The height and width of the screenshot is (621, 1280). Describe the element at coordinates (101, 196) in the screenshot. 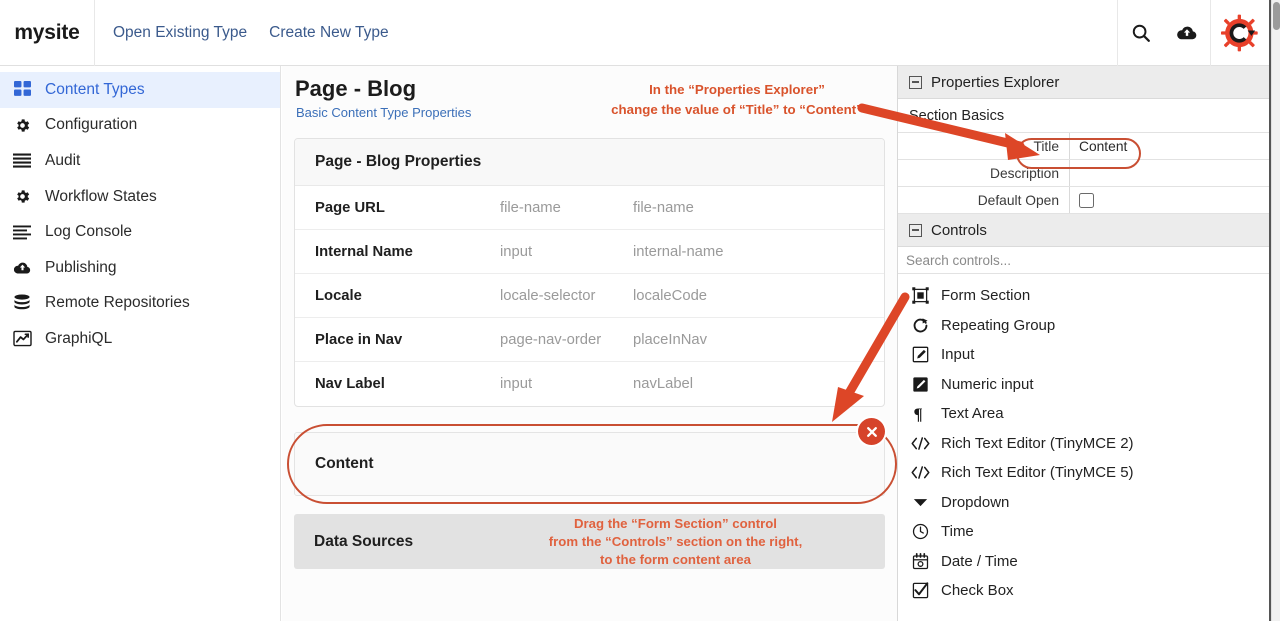

I see `sidebar-item-label: Workflow States` at that location.